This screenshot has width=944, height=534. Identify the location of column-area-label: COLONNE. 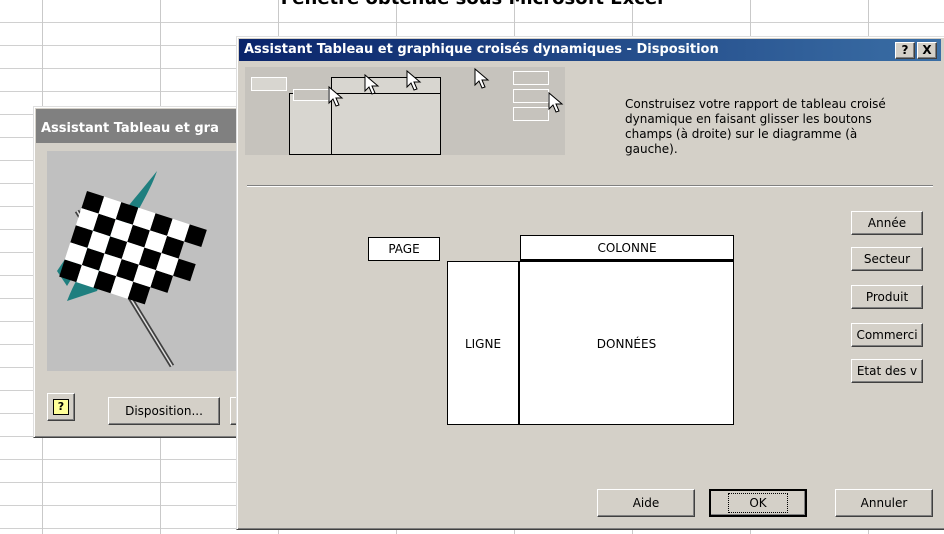
(627, 248).